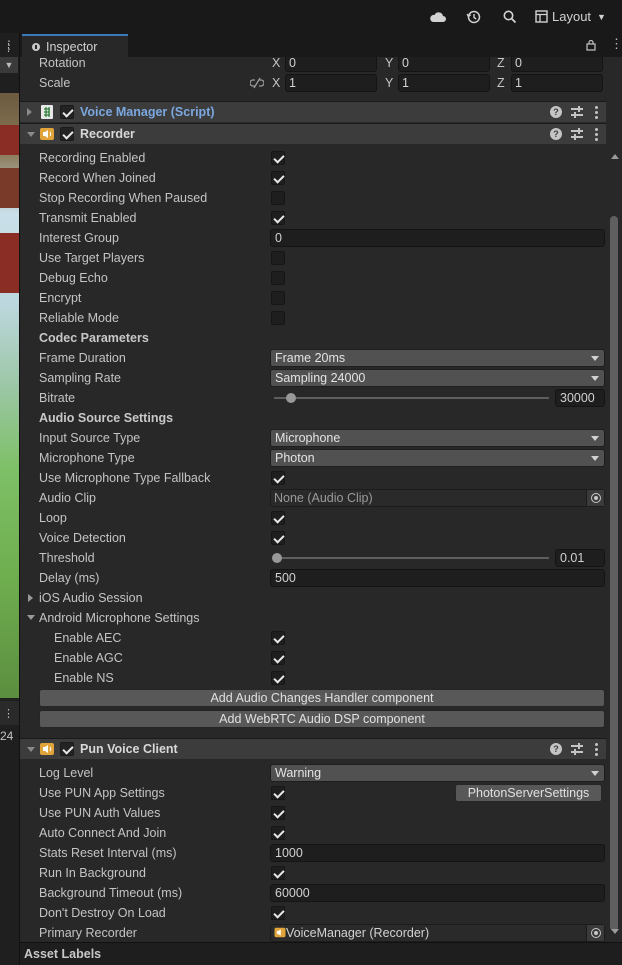  What do you see at coordinates (278, 518) in the screenshot?
I see `loop-checkbox` at bounding box center [278, 518].